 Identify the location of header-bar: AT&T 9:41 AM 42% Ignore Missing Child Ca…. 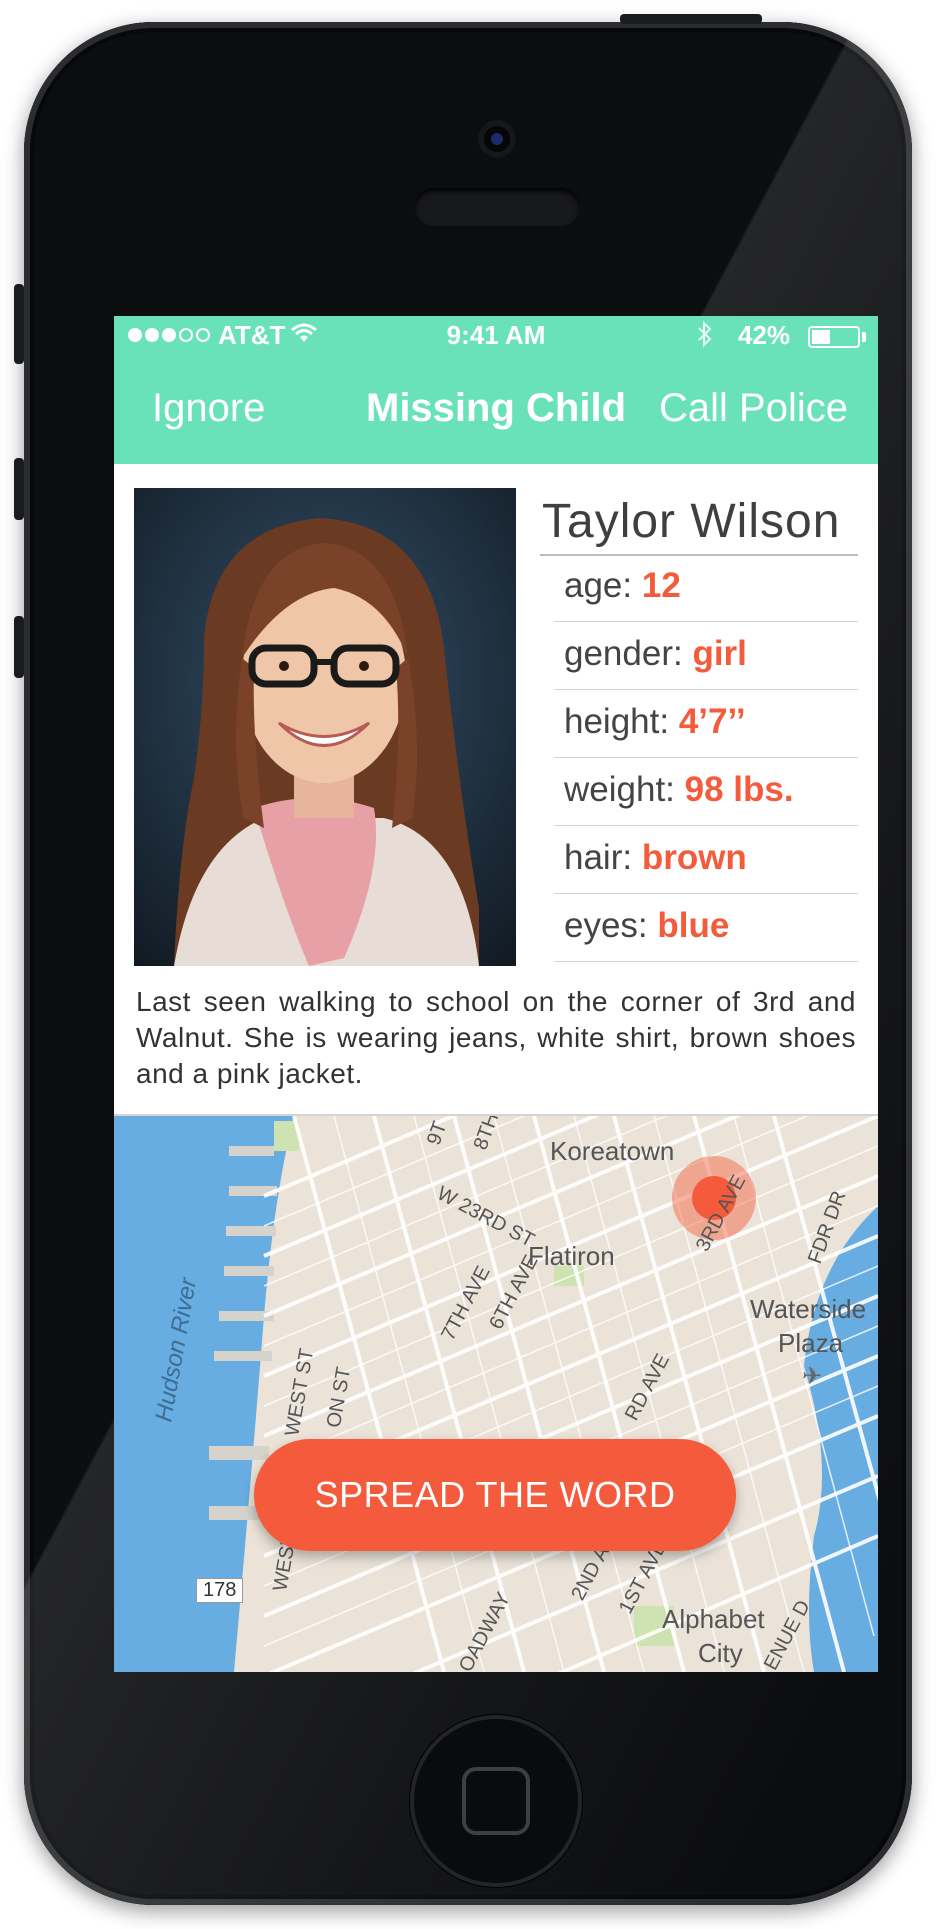
(496, 390).